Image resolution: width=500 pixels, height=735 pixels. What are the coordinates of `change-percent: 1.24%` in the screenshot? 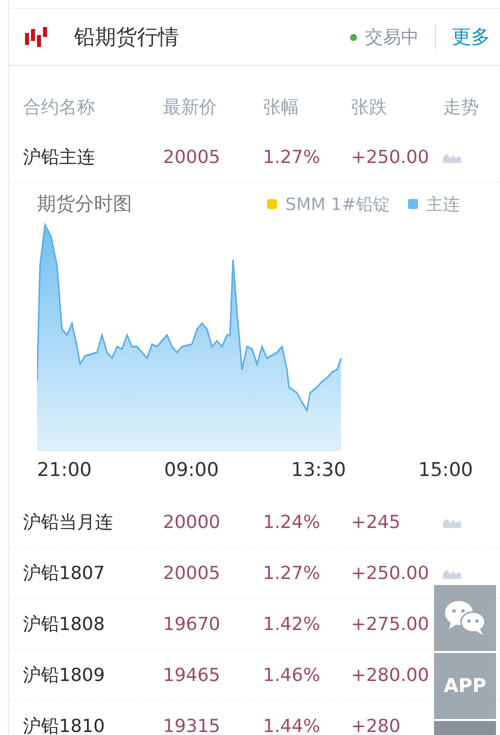 It's located at (292, 522).